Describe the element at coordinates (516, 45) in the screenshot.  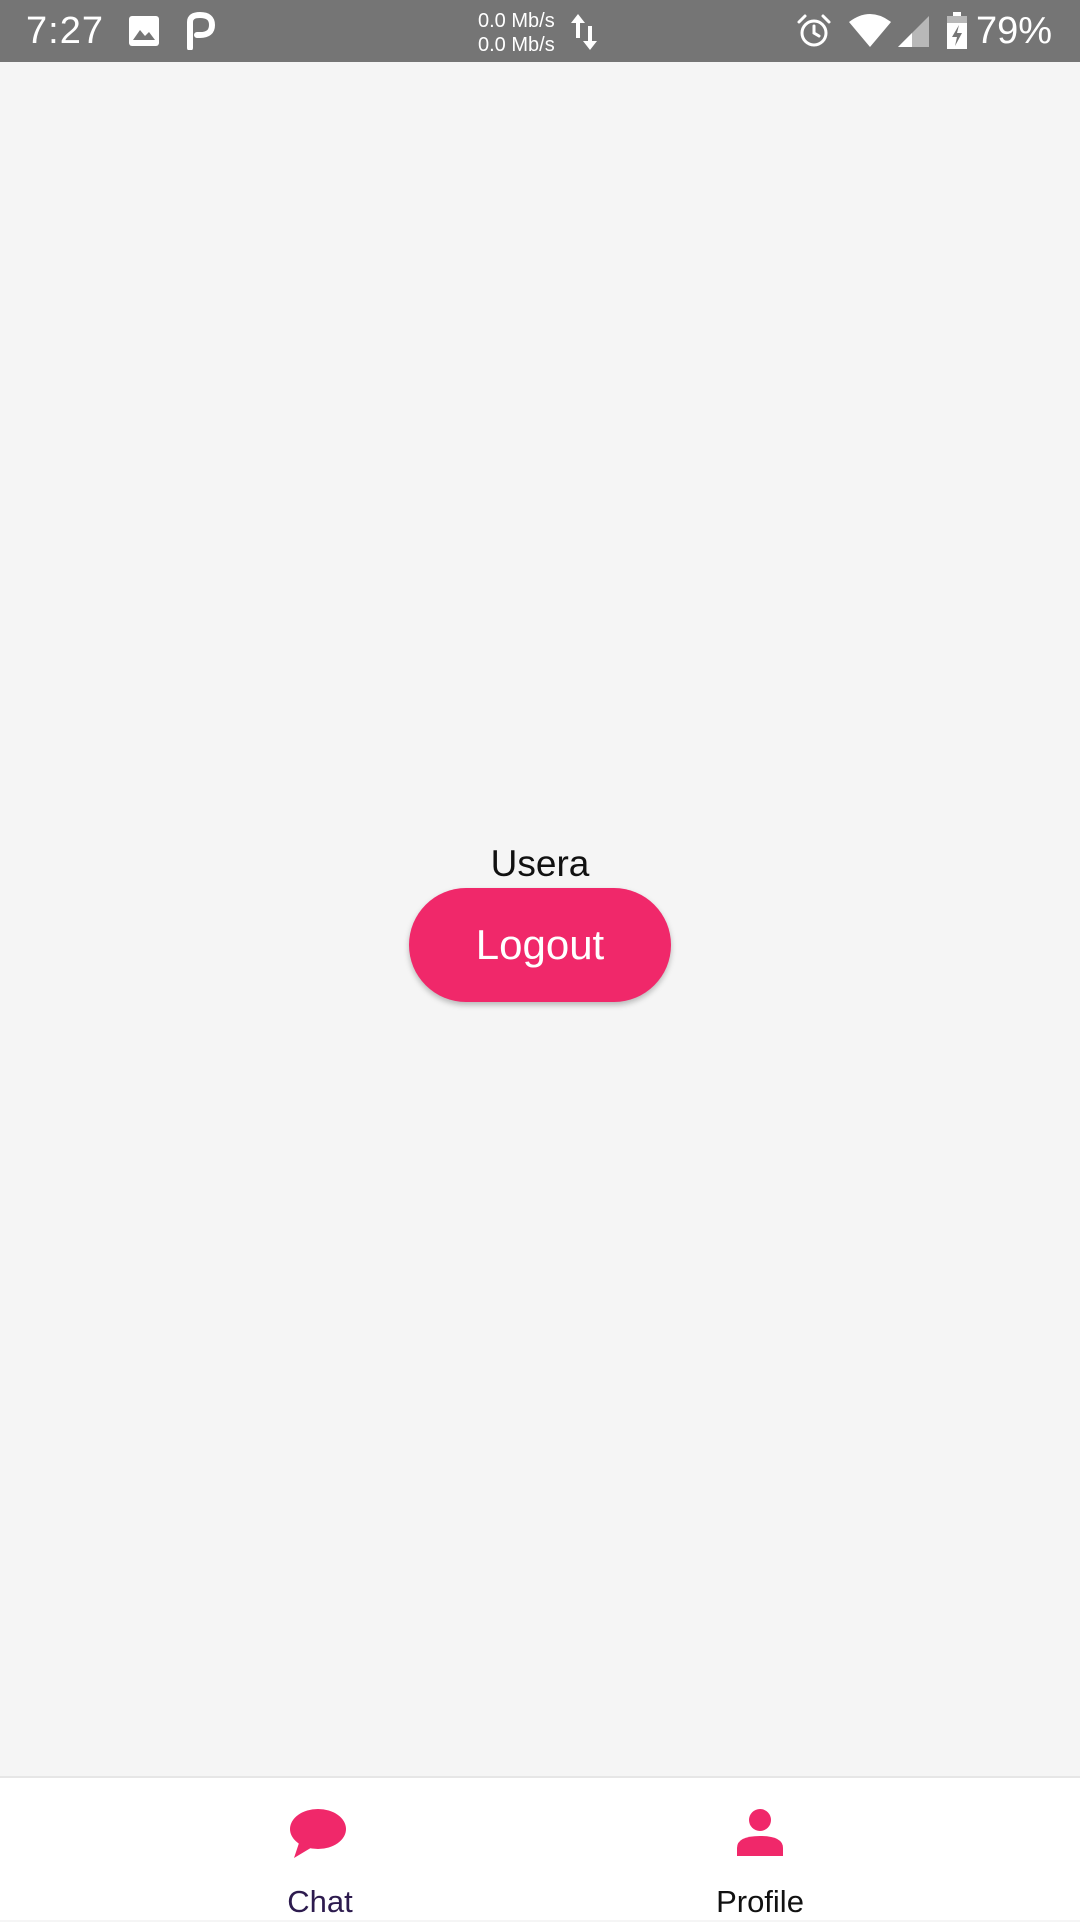
I see `net-down-speed: 0.0 Mb/s` at that location.